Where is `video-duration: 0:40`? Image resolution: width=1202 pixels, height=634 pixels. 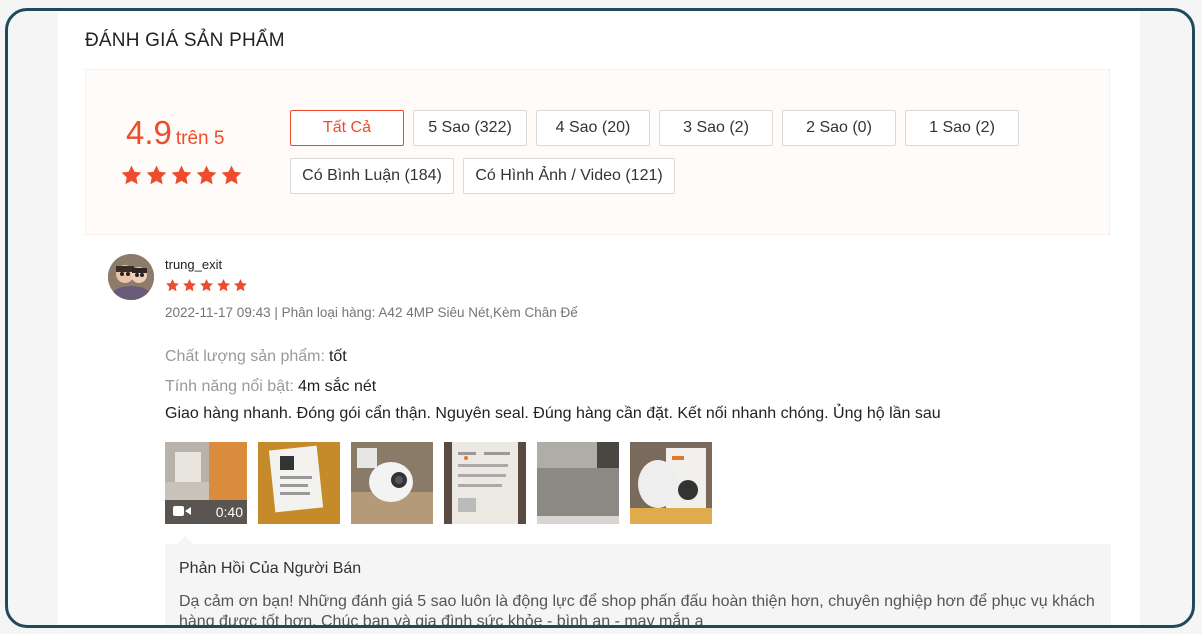
video-duration: 0:40 is located at coordinates (229, 512).